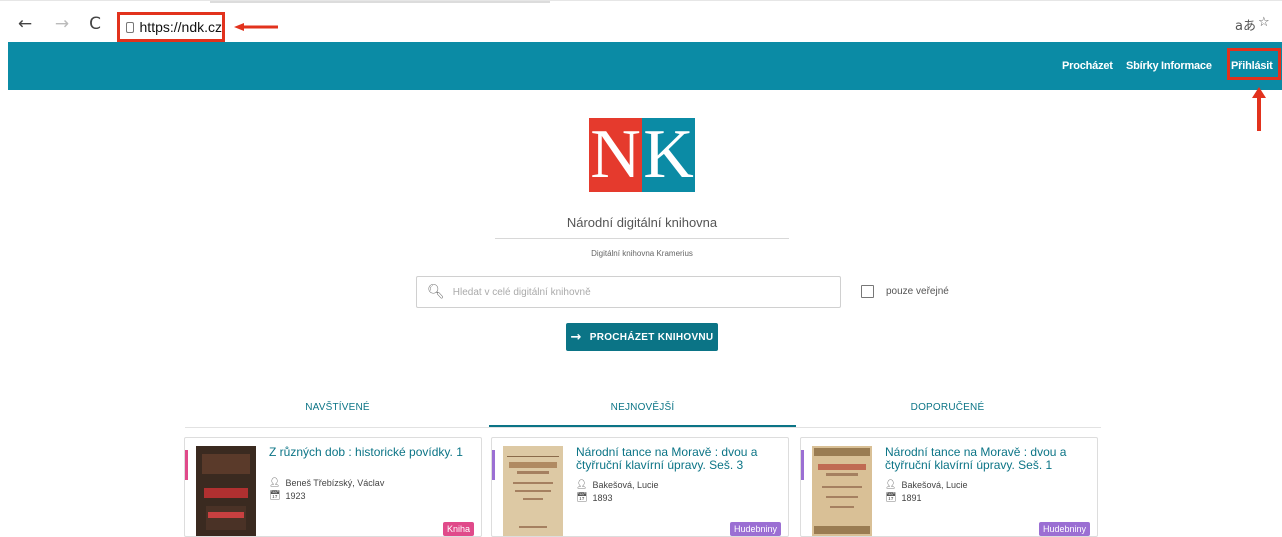 The image size is (1282, 537). Describe the element at coordinates (947, 407) in the screenshot. I see `tab-doporucene: DOPORUČENÉ` at that location.